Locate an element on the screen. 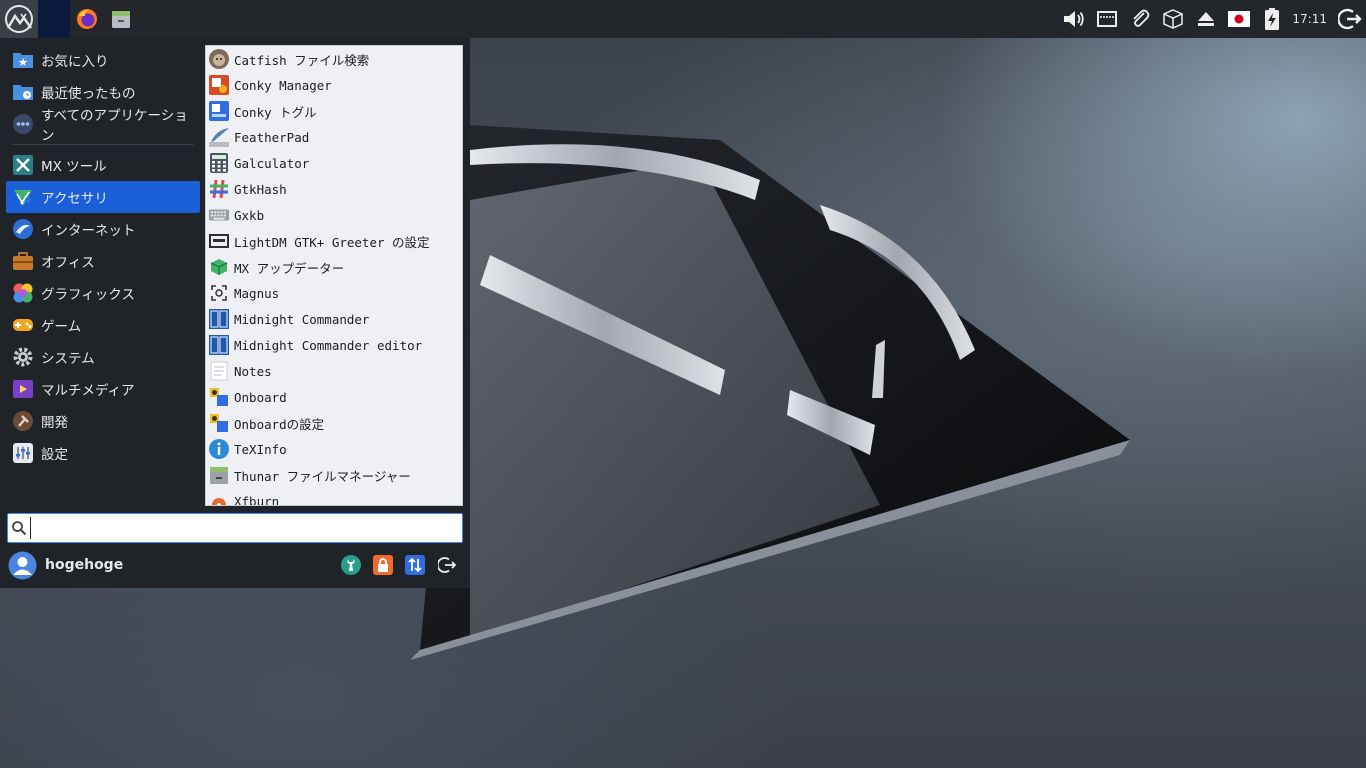 The image size is (1366, 768). app-notes: Notes is located at coordinates (334, 371).